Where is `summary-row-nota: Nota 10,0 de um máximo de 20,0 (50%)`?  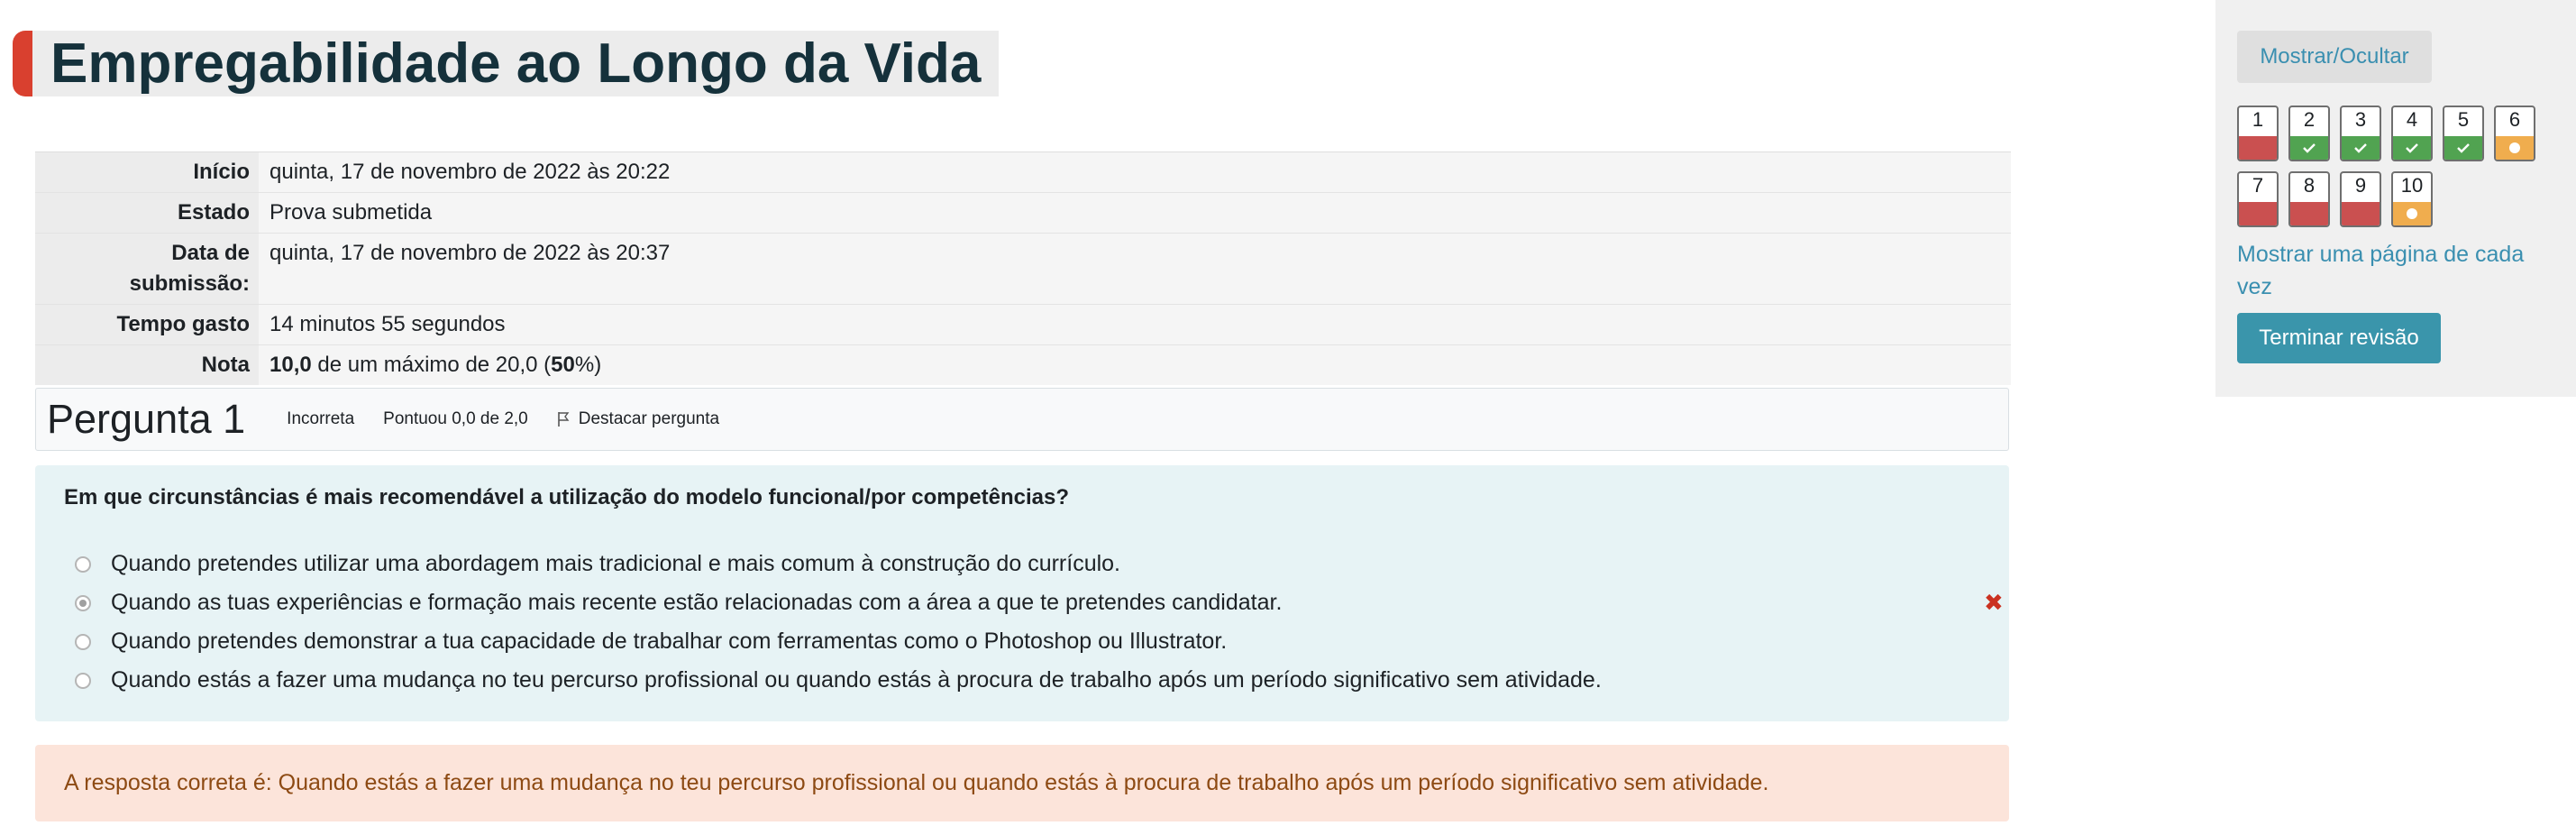 summary-row-nota: Nota 10,0 de um máximo de 20,0 (50%) is located at coordinates (1023, 364).